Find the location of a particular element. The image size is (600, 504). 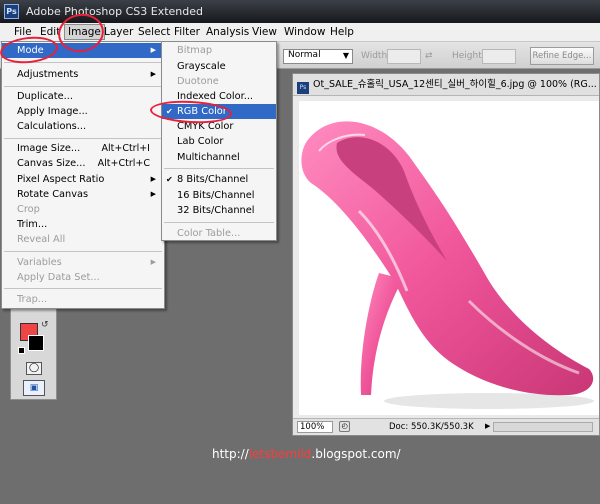

shortcut-label: Alt+Ctrl+I is located at coordinates (126, 148).